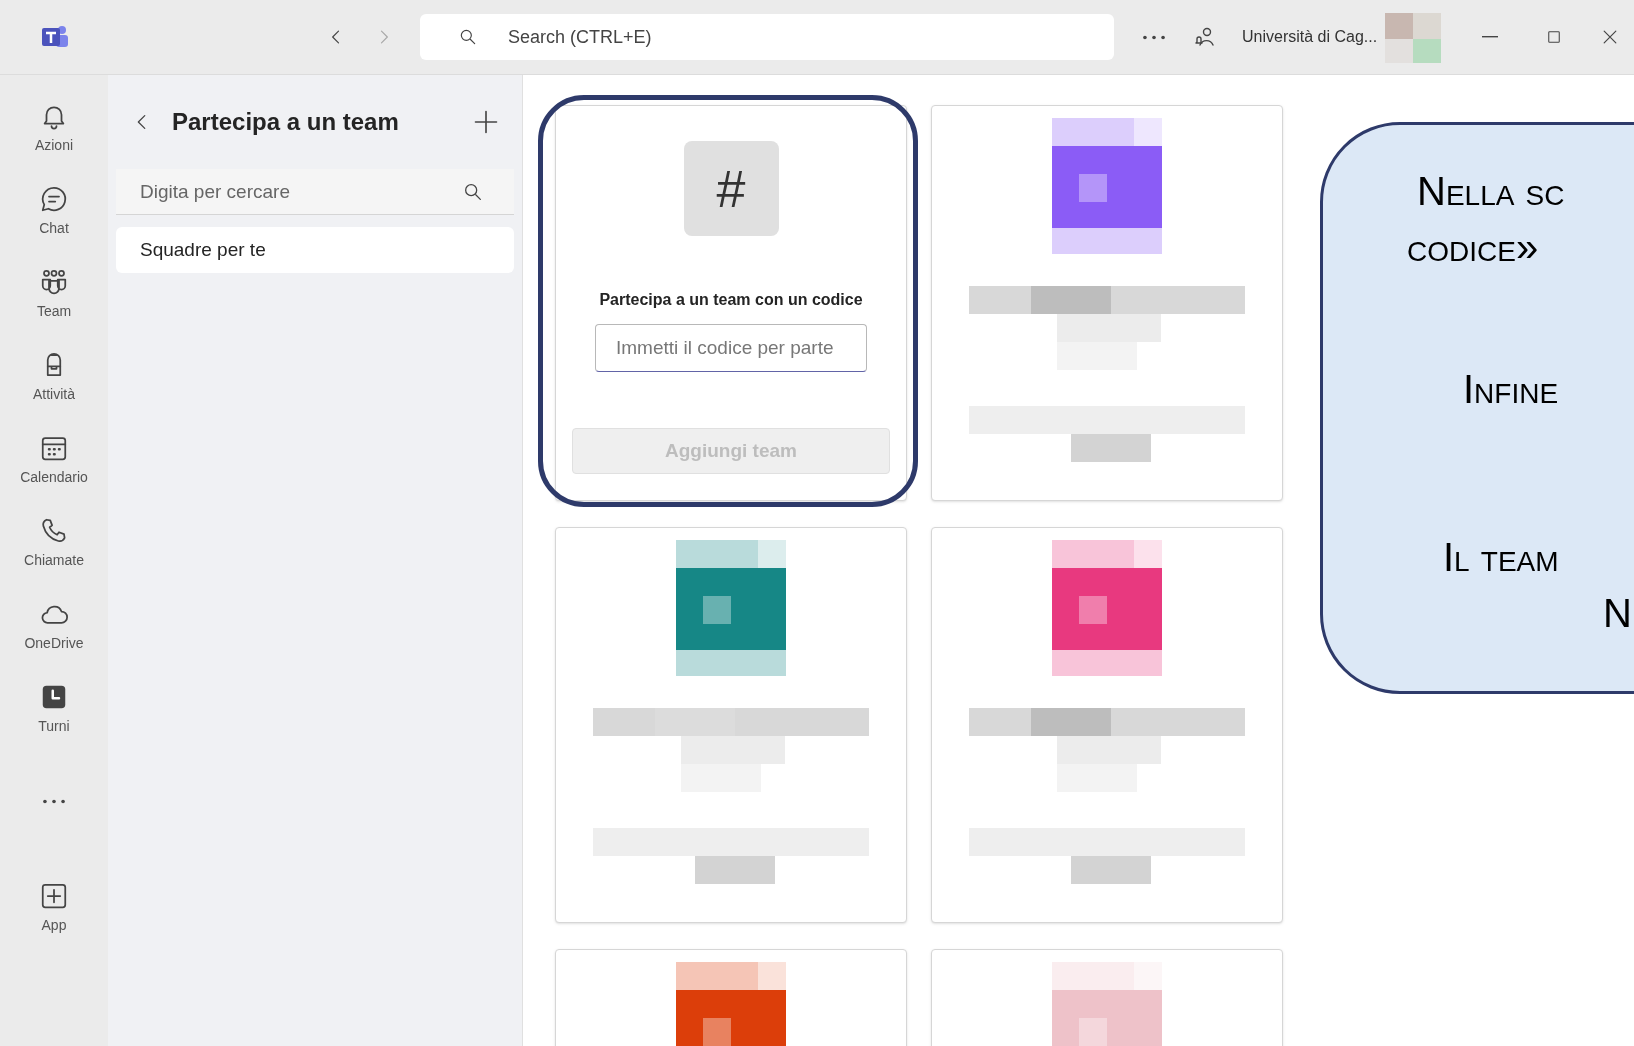  What do you see at coordinates (54, 709) in the screenshot?
I see `rail-item: Turni` at bounding box center [54, 709].